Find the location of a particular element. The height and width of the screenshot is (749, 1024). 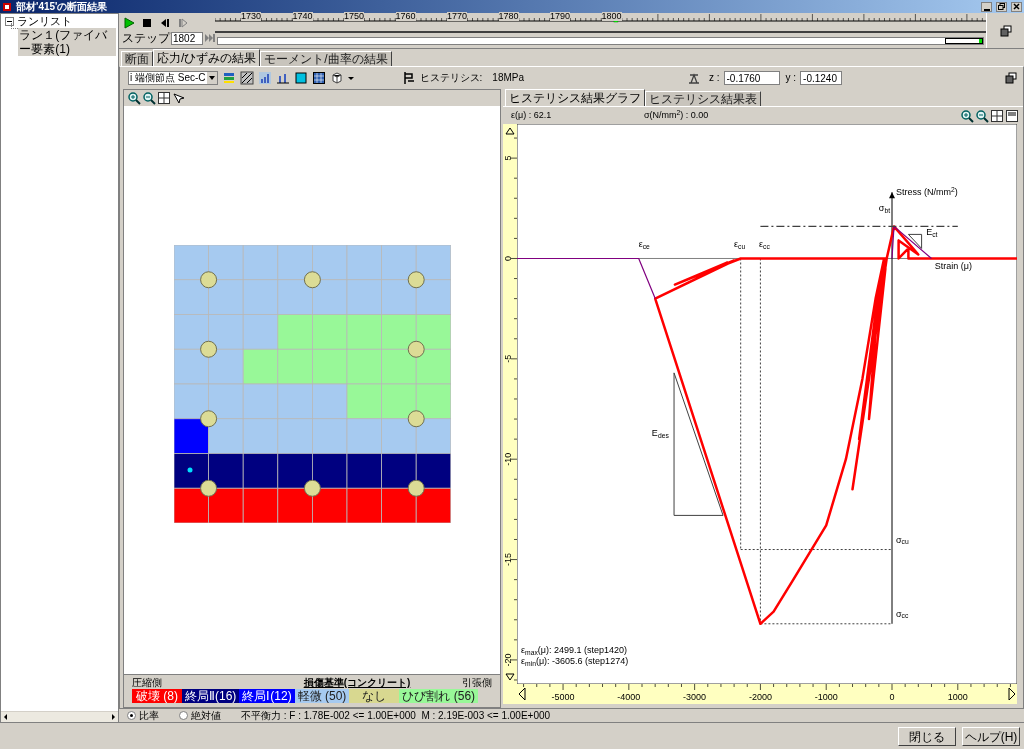

legend-title: 損傷基準(コンクリート) is located at coordinates (357, 683).